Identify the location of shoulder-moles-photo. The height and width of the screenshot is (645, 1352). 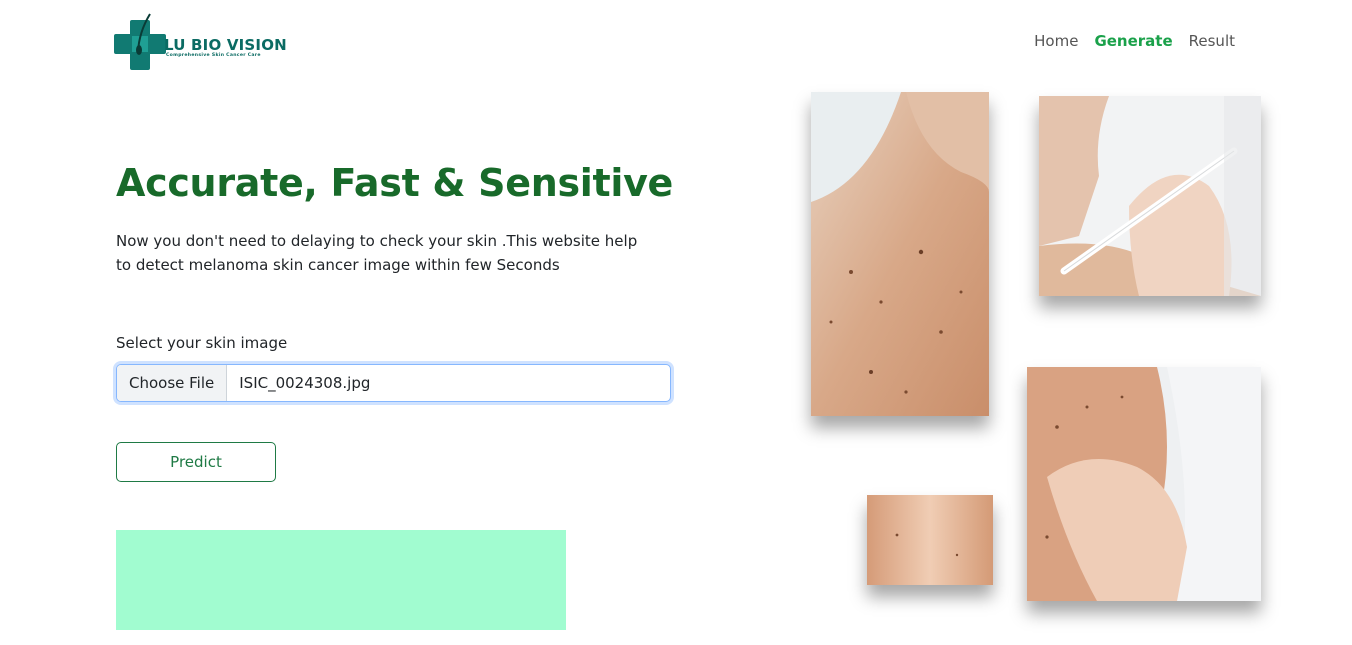
(900, 254).